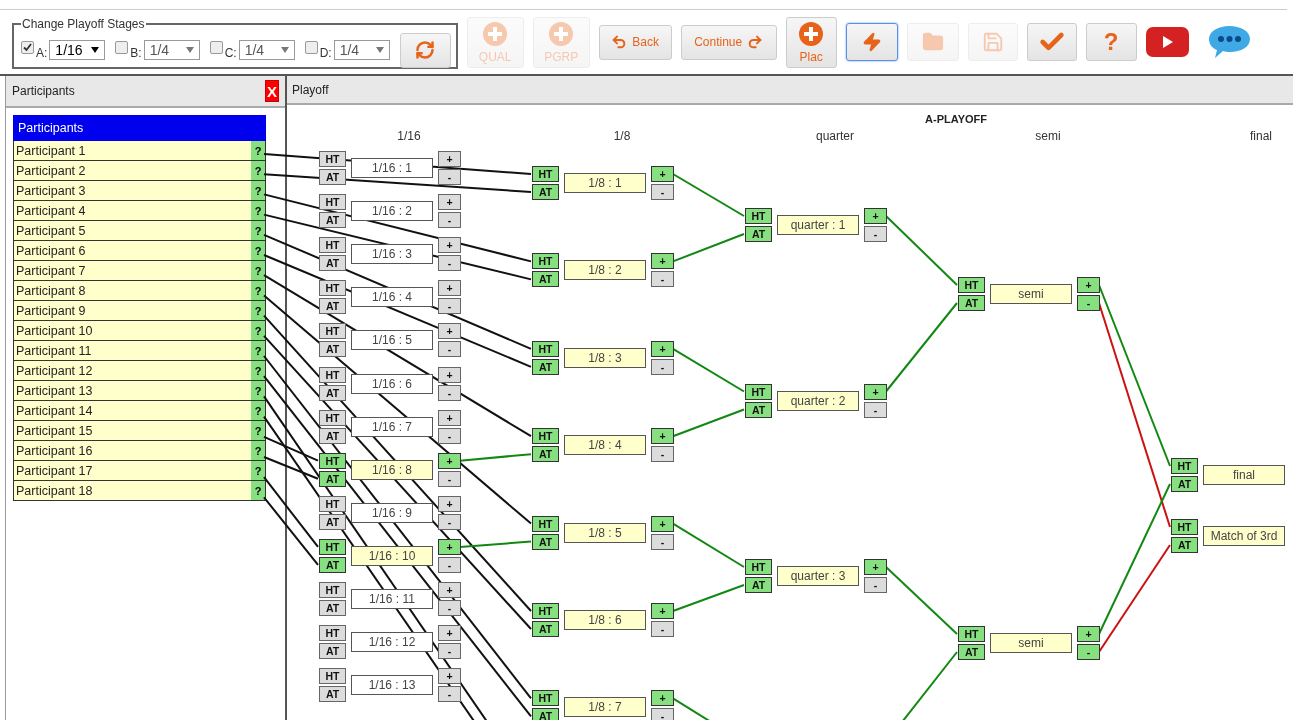 Image resolution: width=1293 pixels, height=720 pixels. Describe the element at coordinates (139, 431) in the screenshot. I see `participant-row: Participant 15 ?` at that location.